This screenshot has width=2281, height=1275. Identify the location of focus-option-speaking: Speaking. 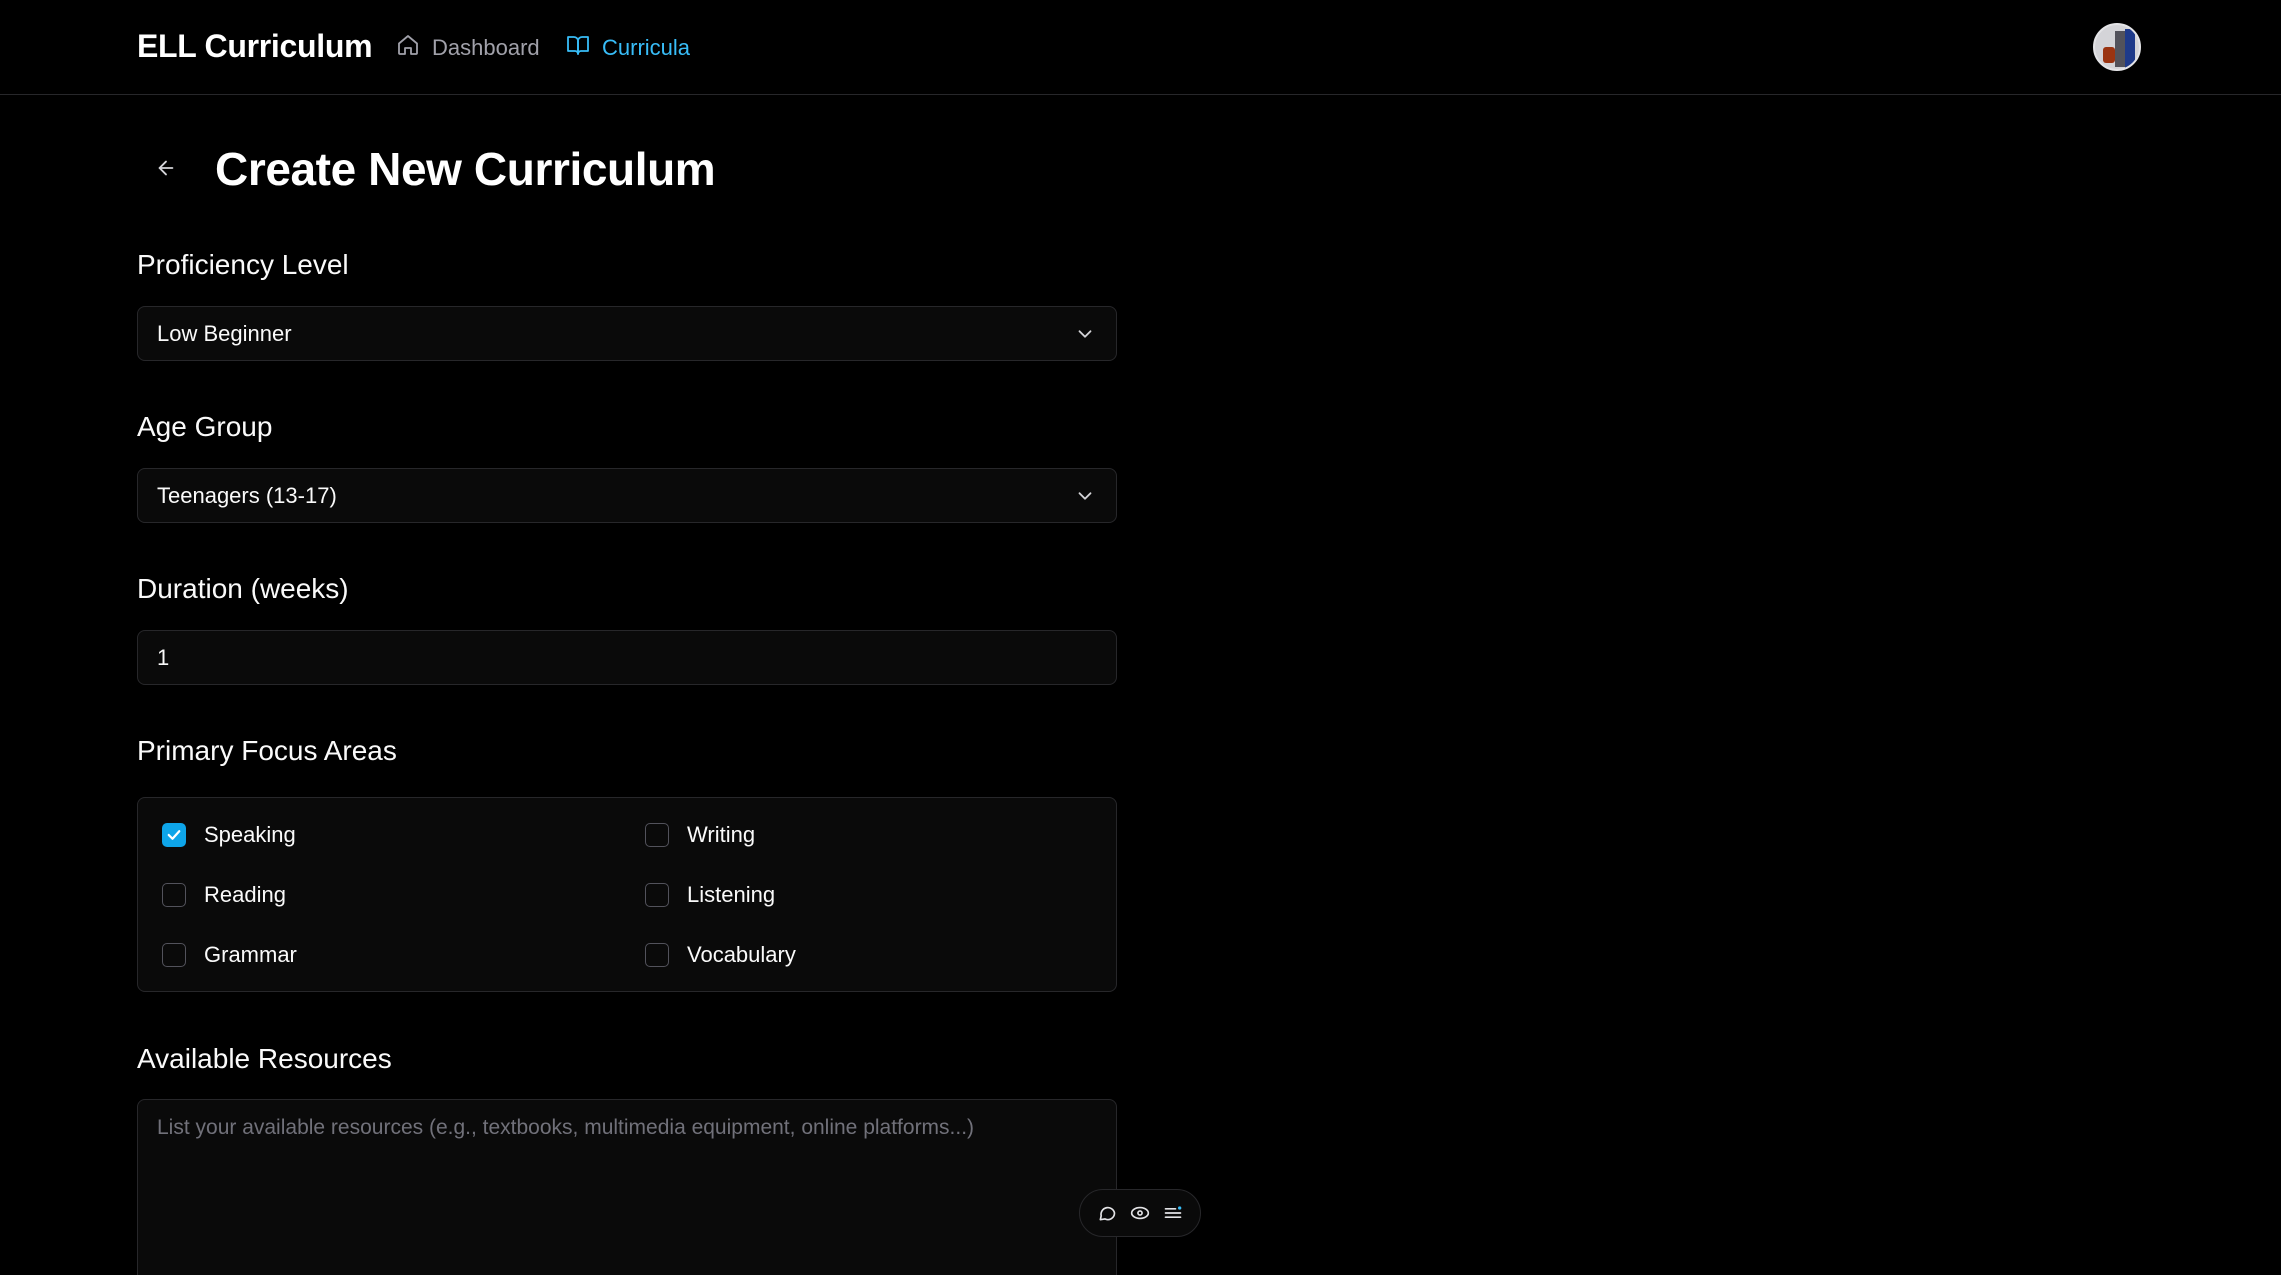
(229, 835).